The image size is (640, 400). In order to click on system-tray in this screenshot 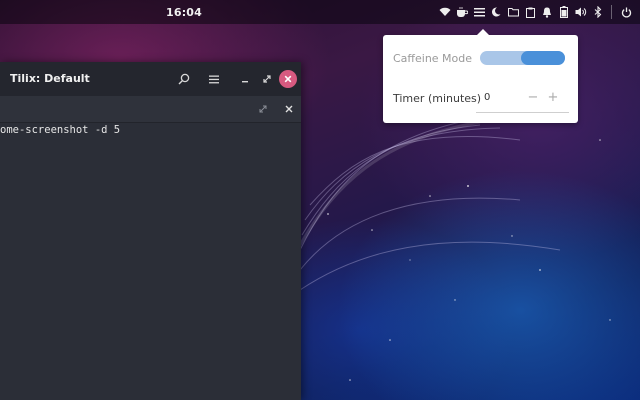, I will do `click(535, 12)`.